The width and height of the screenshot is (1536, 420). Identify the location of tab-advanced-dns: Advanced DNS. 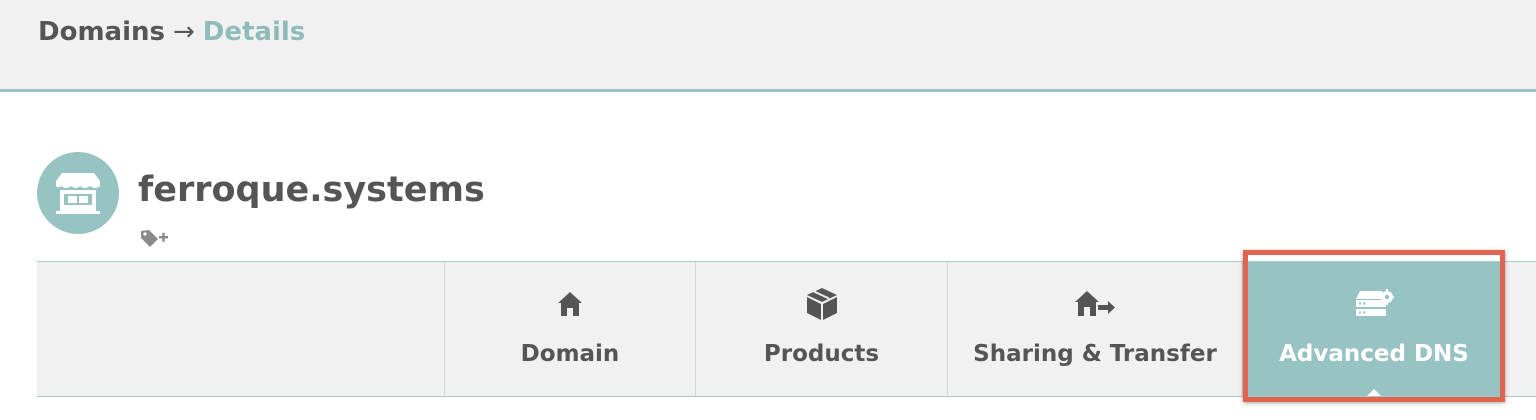
(1374, 329).